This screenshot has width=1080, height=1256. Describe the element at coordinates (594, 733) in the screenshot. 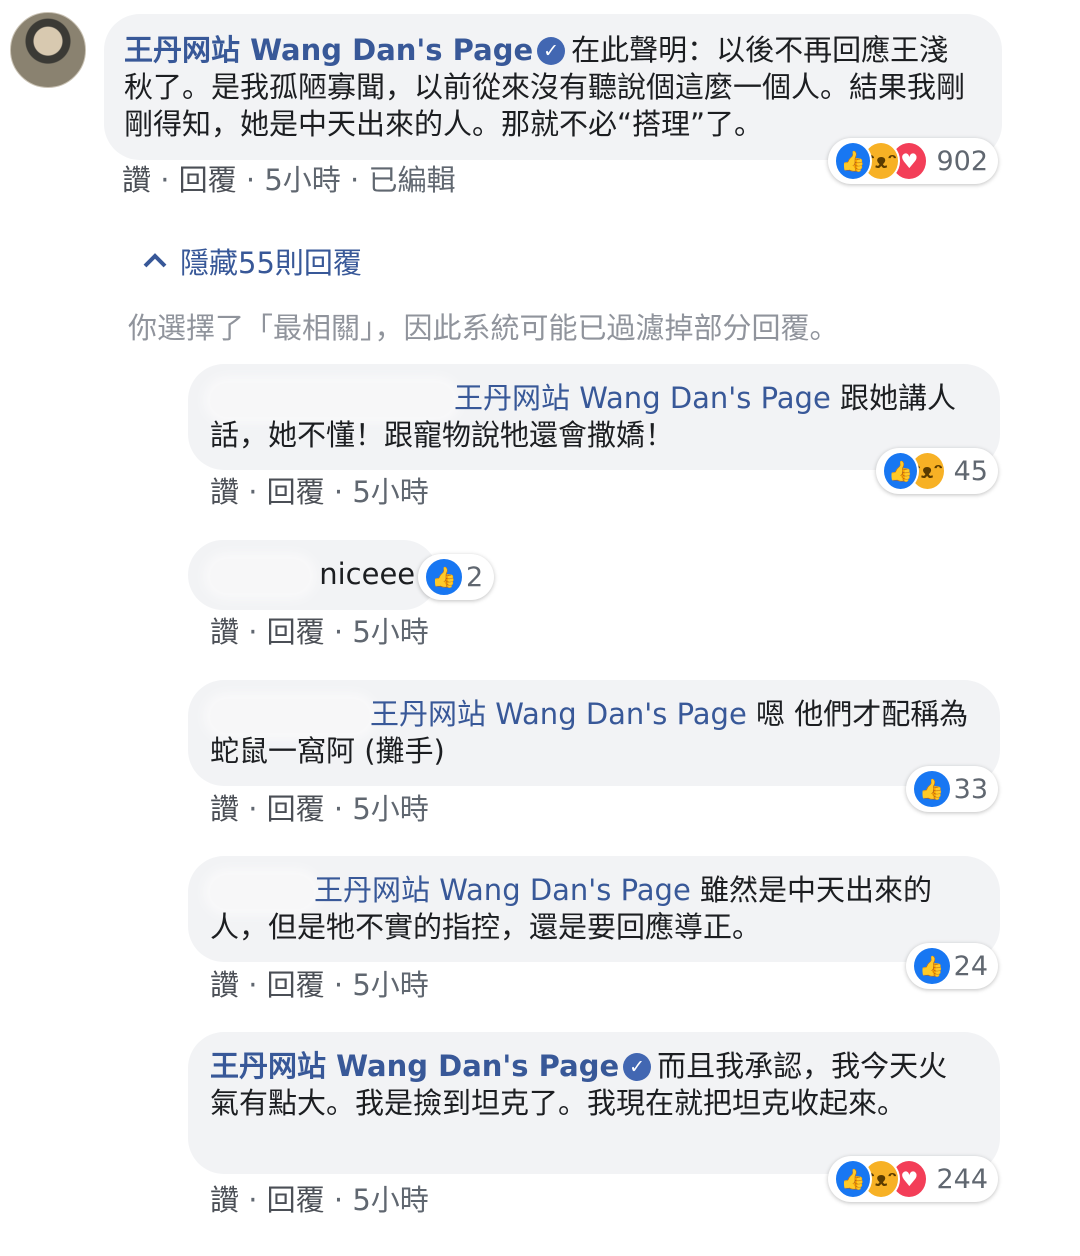

I see `reply-bubble: 王丹网站 Wang Dan's Page 嗯 他們才配稱為蛇鼠一窩阿 (攤手)` at that location.